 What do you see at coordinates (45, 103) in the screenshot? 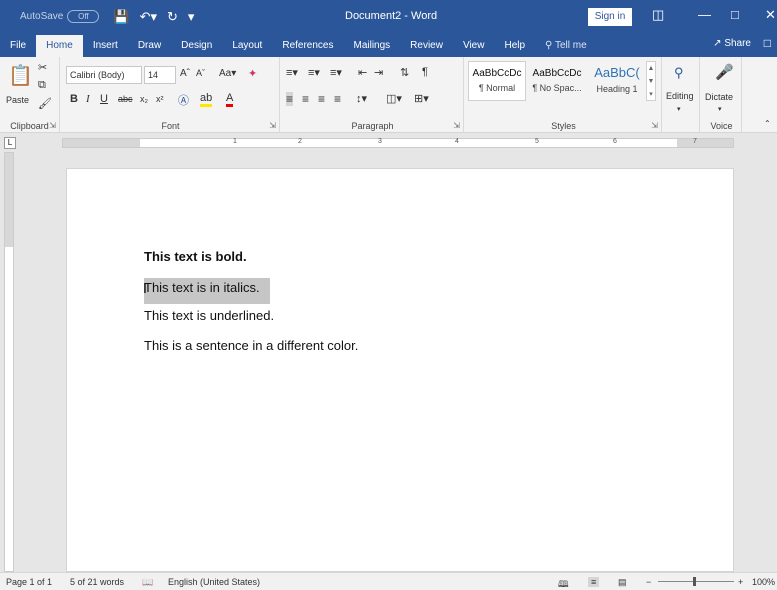
I see `format-painter-icon: 🖌` at bounding box center [45, 103].